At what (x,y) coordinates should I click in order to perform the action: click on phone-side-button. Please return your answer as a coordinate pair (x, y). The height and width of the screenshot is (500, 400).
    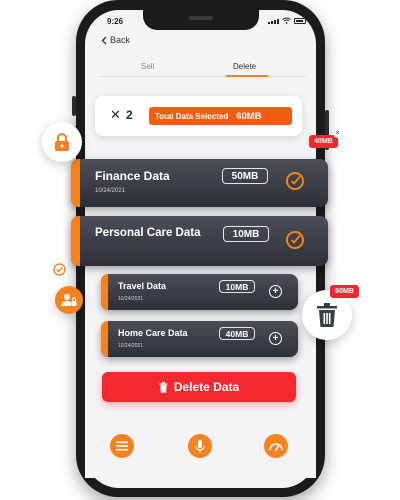
    Looking at the image, I should click on (74, 106).